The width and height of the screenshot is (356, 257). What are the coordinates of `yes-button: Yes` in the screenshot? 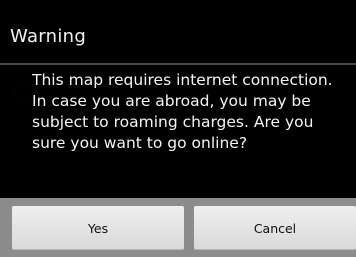 It's located at (98, 228).